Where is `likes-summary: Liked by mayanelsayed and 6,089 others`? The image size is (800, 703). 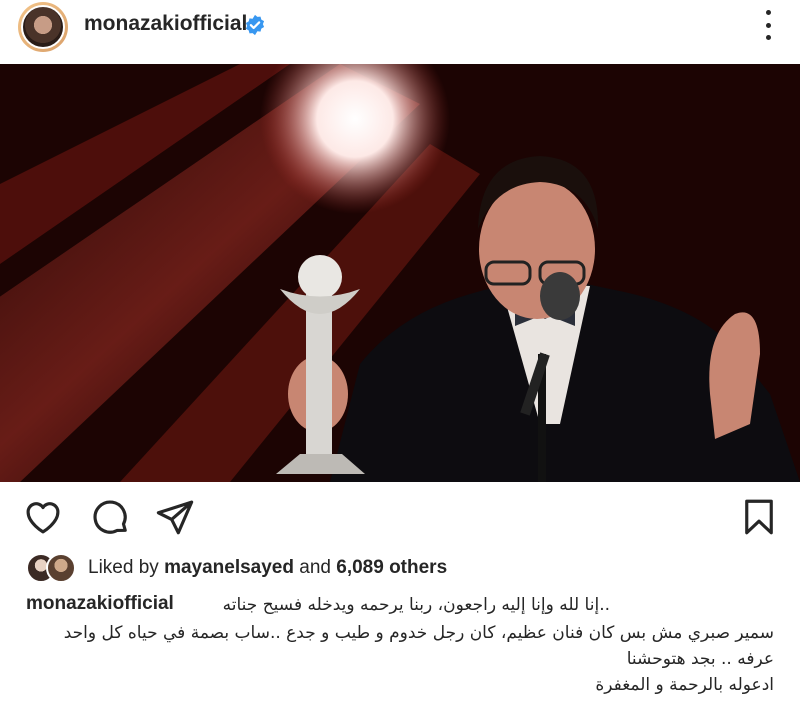
likes-summary: Liked by mayanelsayed and 6,089 others is located at coordinates (267, 568).